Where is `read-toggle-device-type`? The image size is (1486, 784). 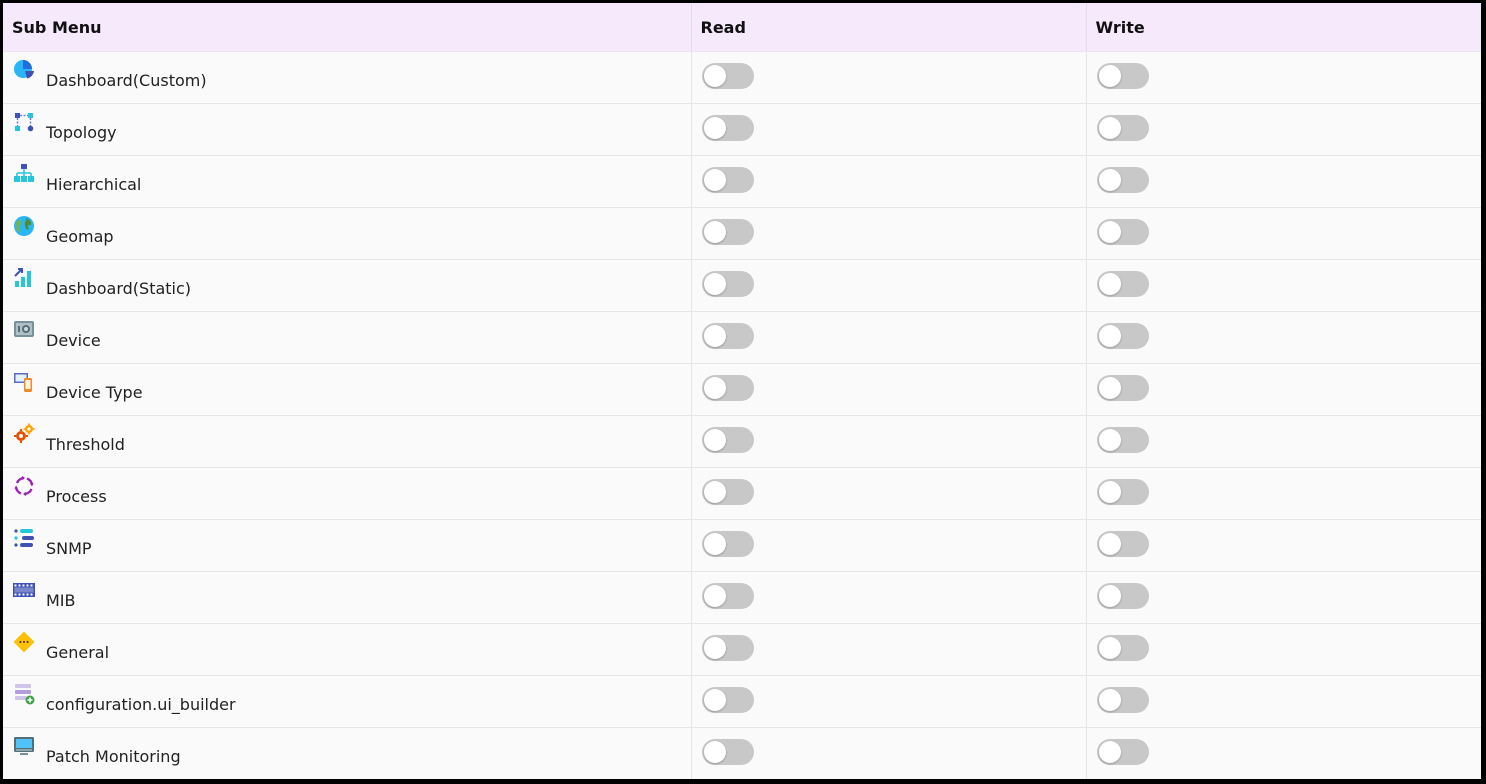 read-toggle-device-type is located at coordinates (727, 387).